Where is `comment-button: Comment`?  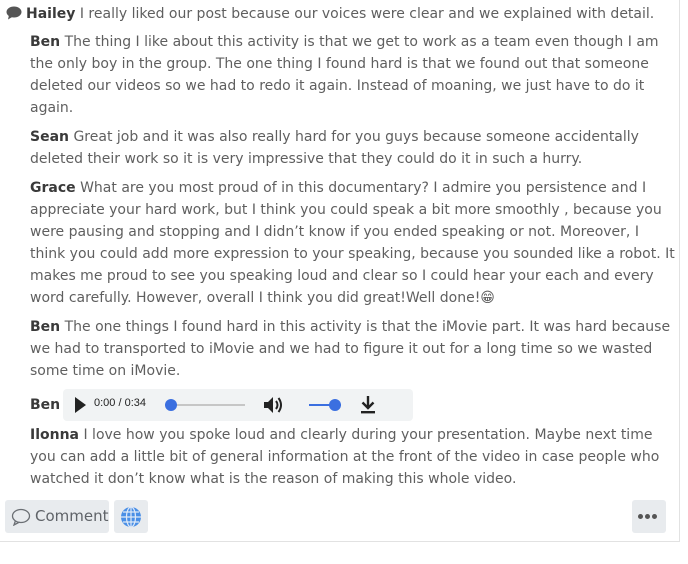 comment-button: Comment is located at coordinates (57, 516).